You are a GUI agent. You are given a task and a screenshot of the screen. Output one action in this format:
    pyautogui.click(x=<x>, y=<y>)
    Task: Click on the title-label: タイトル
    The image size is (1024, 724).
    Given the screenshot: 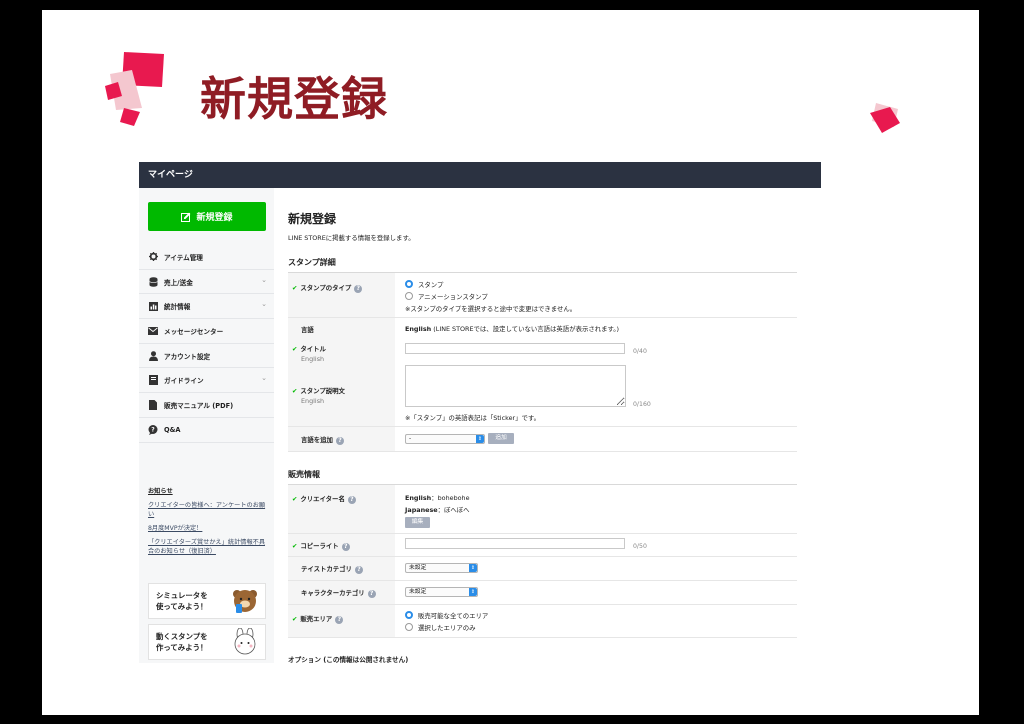 What is the action you would take?
    pyautogui.click(x=313, y=349)
    